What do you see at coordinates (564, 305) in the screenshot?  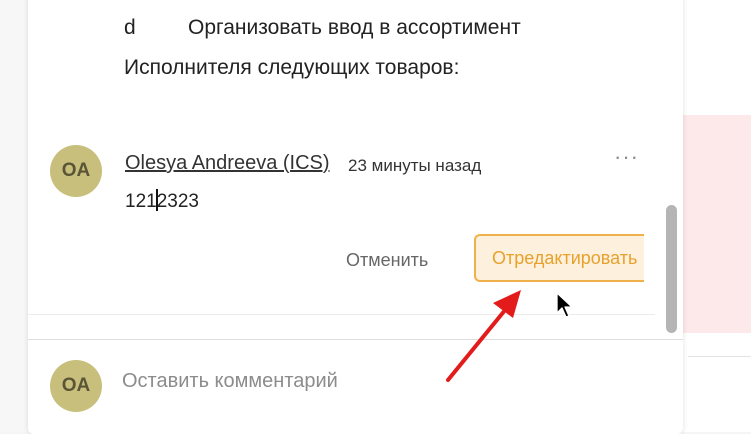 I see `mouse-cursor-icon` at bounding box center [564, 305].